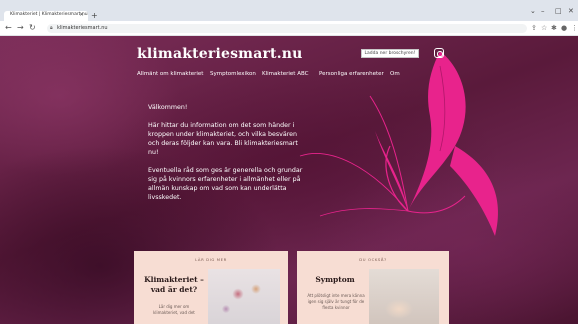 The width and height of the screenshot is (578, 324). What do you see at coordinates (8, 28) in the screenshot?
I see `back-icon: ←` at bounding box center [8, 28].